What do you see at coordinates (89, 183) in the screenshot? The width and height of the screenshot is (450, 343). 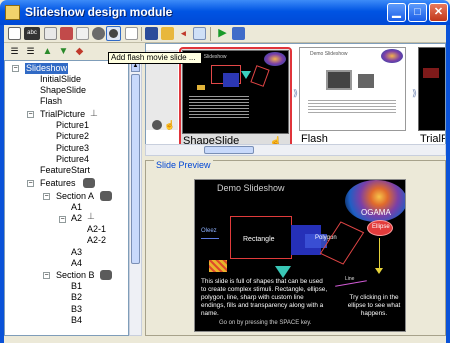 I see `features-shuffle-icon` at bounding box center [89, 183].